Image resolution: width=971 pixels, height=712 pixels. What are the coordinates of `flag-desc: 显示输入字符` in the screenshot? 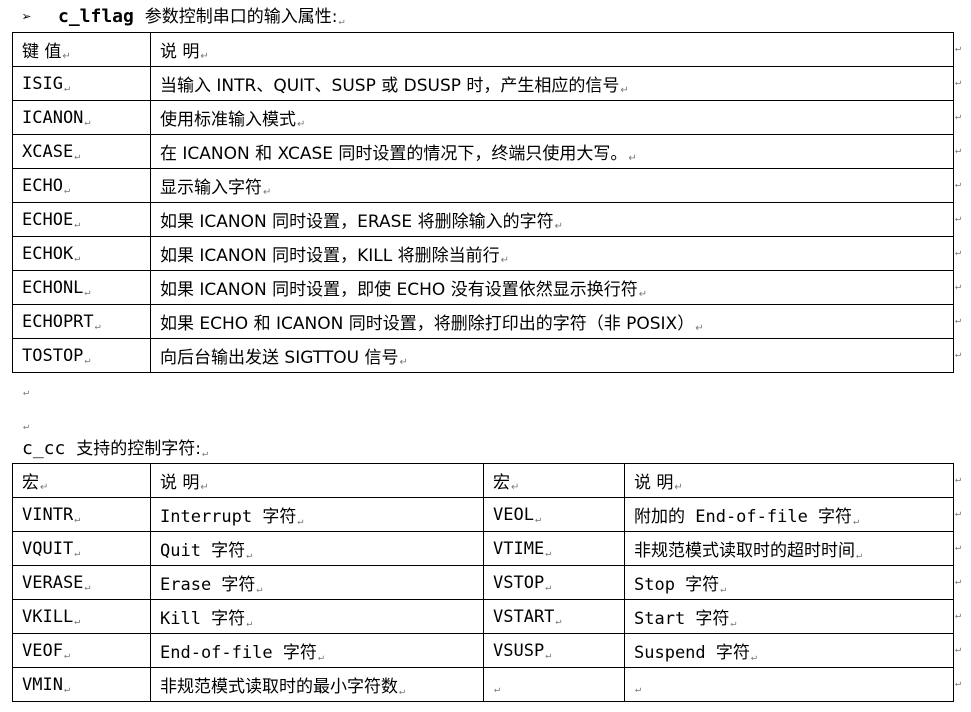 It's located at (211, 188).